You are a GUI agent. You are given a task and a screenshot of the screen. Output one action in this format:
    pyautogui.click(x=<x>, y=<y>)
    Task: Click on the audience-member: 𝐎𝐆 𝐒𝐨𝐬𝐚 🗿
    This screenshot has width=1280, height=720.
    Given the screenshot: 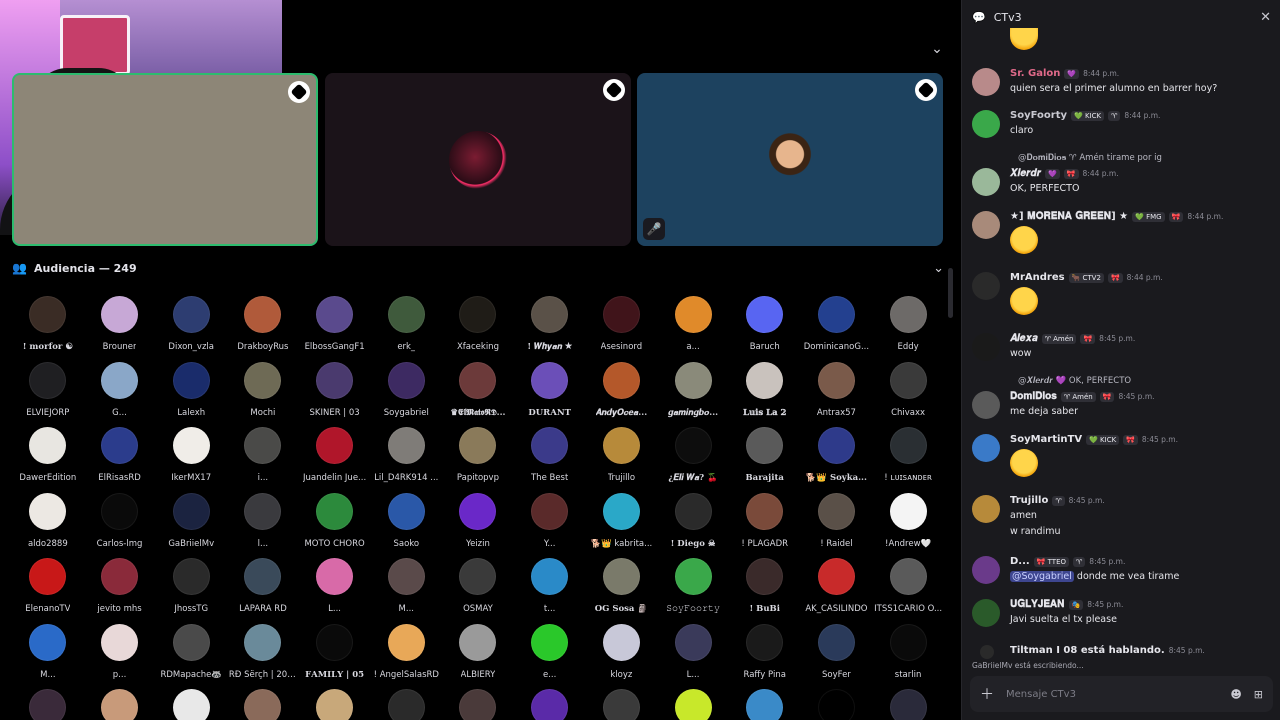 What is the action you would take?
    pyautogui.click(x=622, y=589)
    